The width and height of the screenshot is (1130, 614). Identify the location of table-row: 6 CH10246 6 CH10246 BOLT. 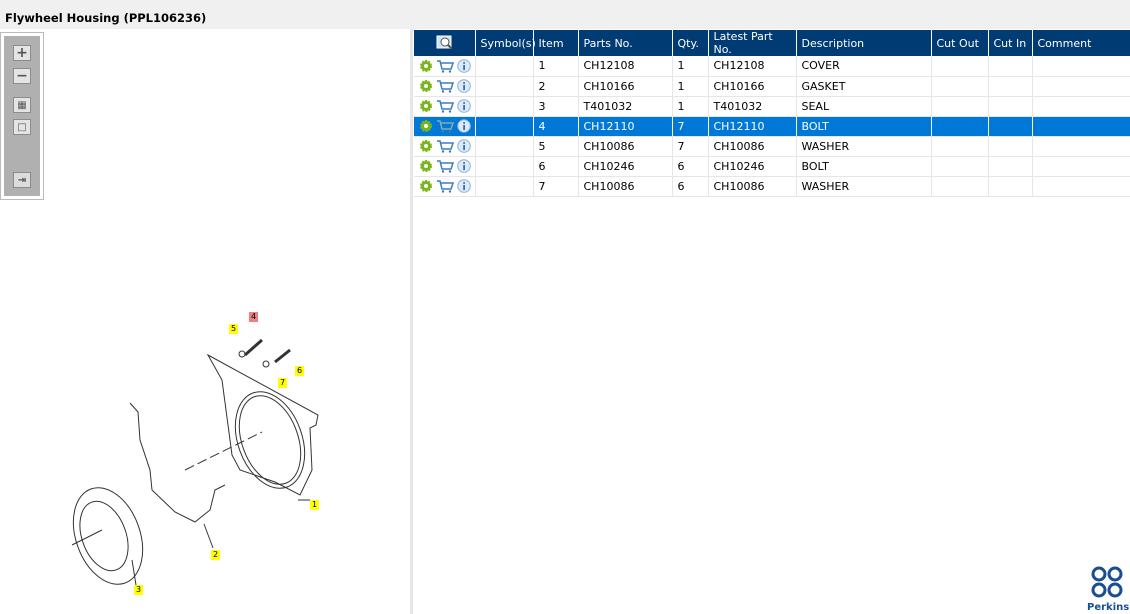
(772, 166).